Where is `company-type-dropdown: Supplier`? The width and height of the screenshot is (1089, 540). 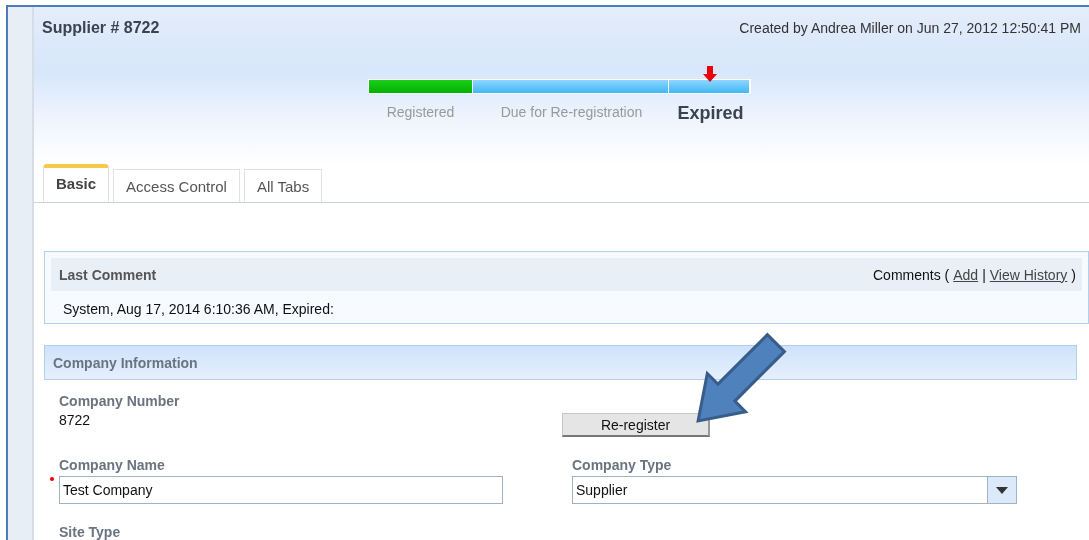
company-type-dropdown: Supplier is located at coordinates (794, 490).